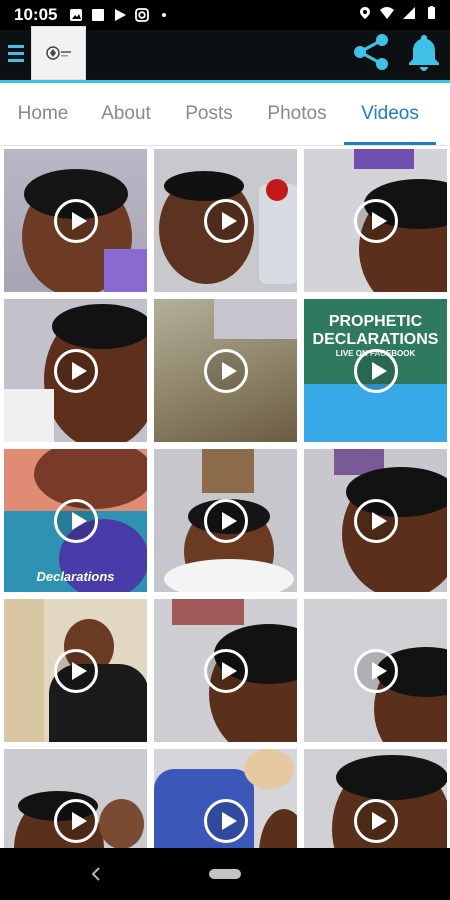  What do you see at coordinates (371, 52) in the screenshot?
I see `share-icon` at bounding box center [371, 52].